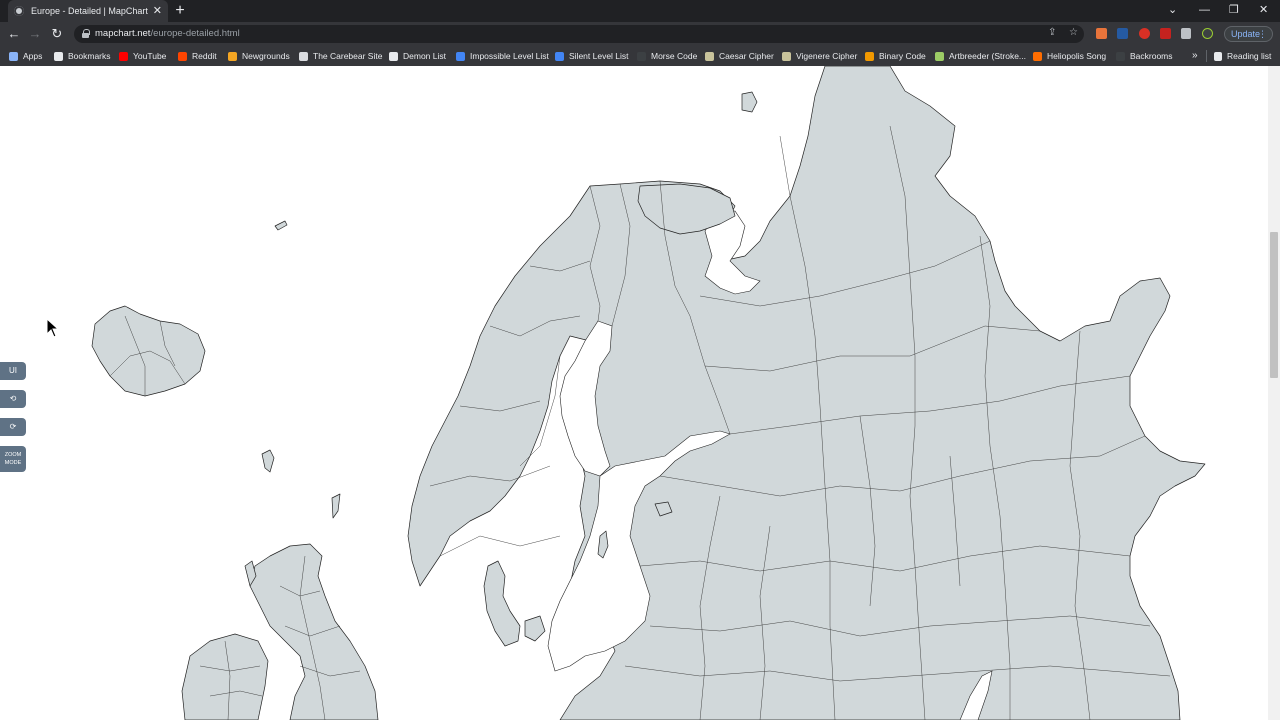 This screenshot has height=720, width=1280. What do you see at coordinates (57, 34) in the screenshot?
I see `reload-button: ↻` at bounding box center [57, 34].